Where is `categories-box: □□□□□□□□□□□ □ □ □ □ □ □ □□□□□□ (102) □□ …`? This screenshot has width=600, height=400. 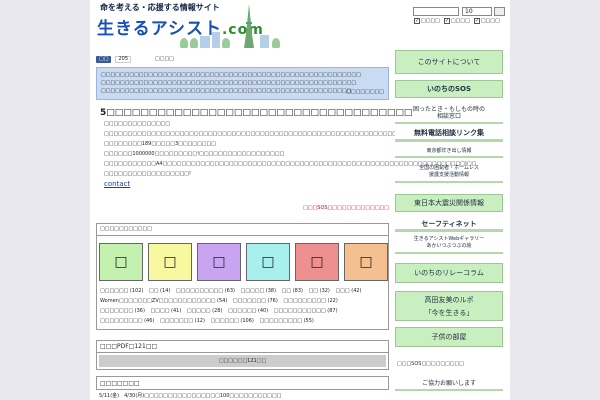 categories-box: □□□□□□□□□□□ □ □ □ □ □ □ □□□□□□ (102) □□ … is located at coordinates (242, 276).